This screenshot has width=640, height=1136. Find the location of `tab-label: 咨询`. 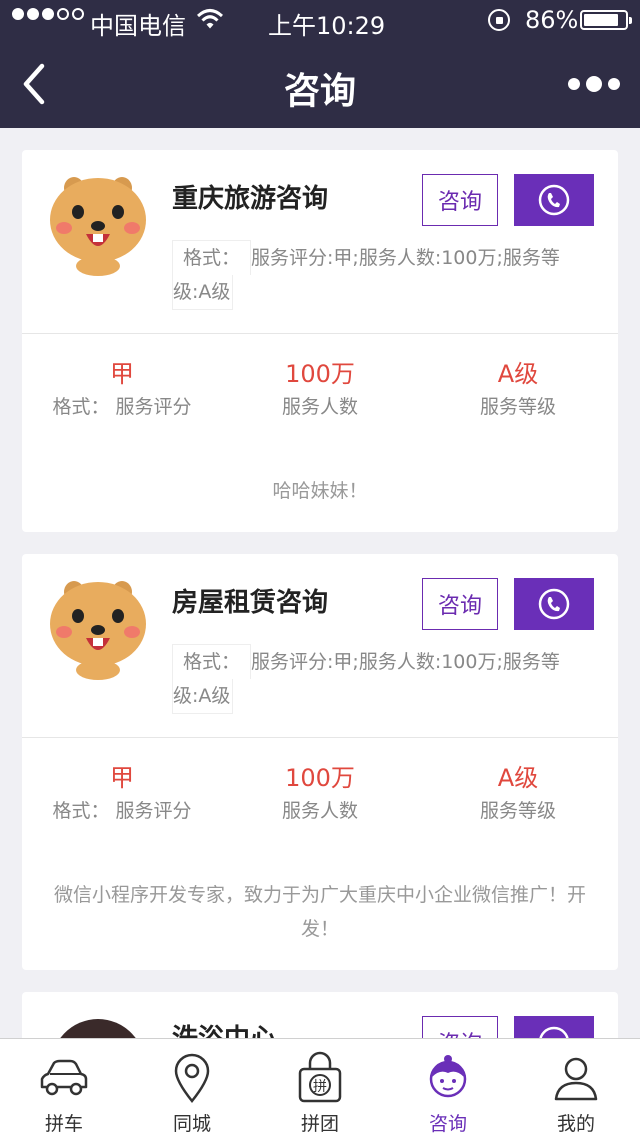

tab-label: 咨询 is located at coordinates (447, 1124).